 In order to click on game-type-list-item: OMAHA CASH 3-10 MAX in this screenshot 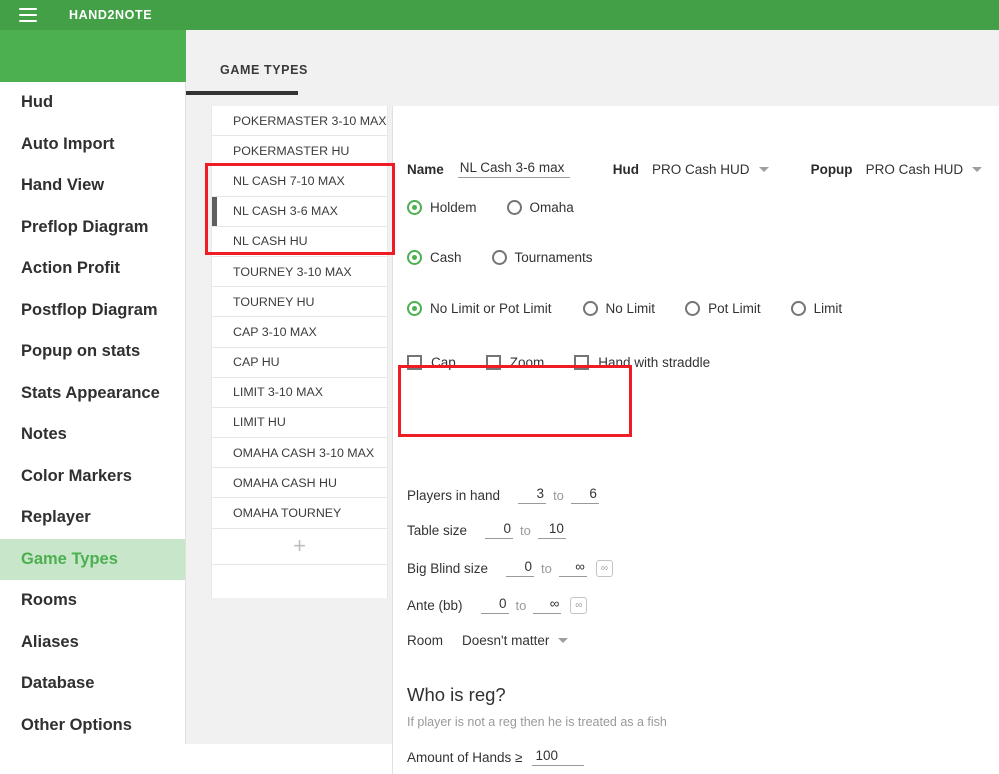, I will do `click(299, 453)`.